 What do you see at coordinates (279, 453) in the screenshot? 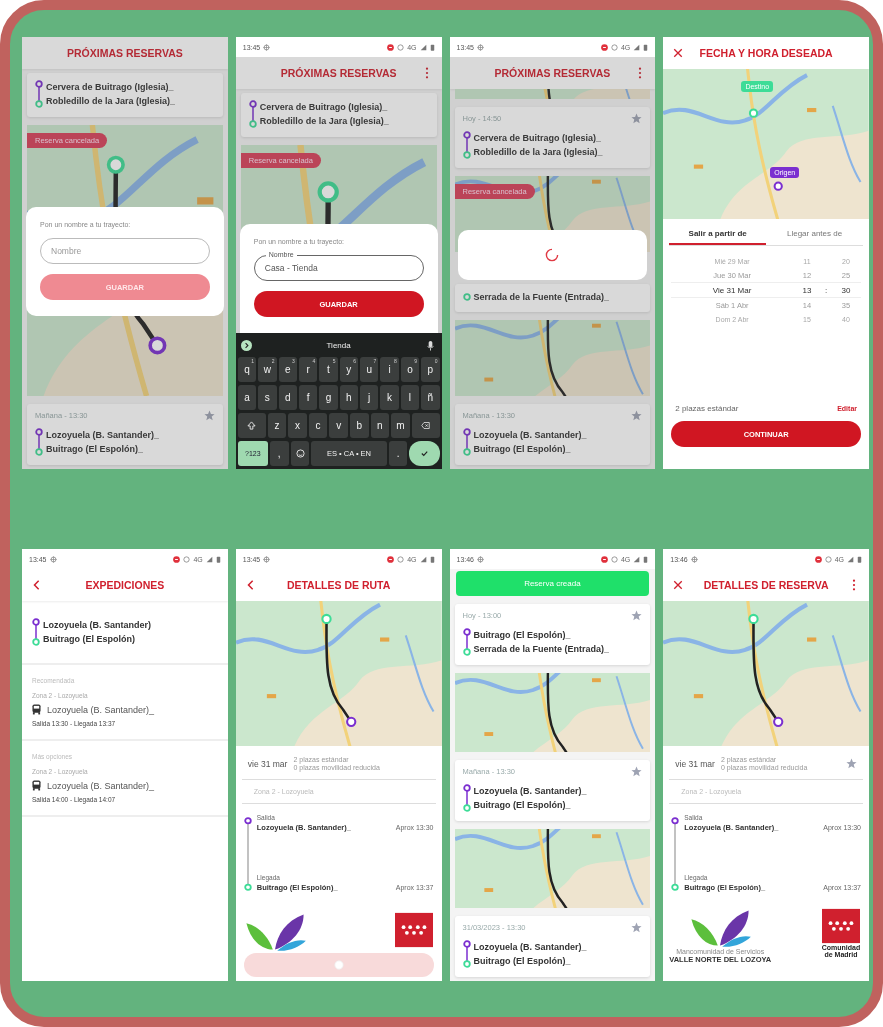
I see `keyboard-key: ,` at bounding box center [279, 453].